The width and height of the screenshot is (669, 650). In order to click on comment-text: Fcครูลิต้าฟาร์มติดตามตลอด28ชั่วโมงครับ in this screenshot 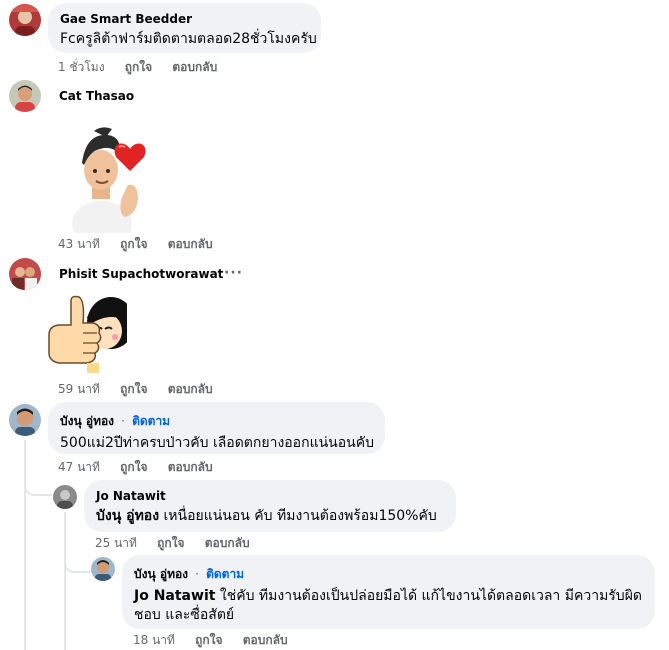, I will do `click(188, 39)`.